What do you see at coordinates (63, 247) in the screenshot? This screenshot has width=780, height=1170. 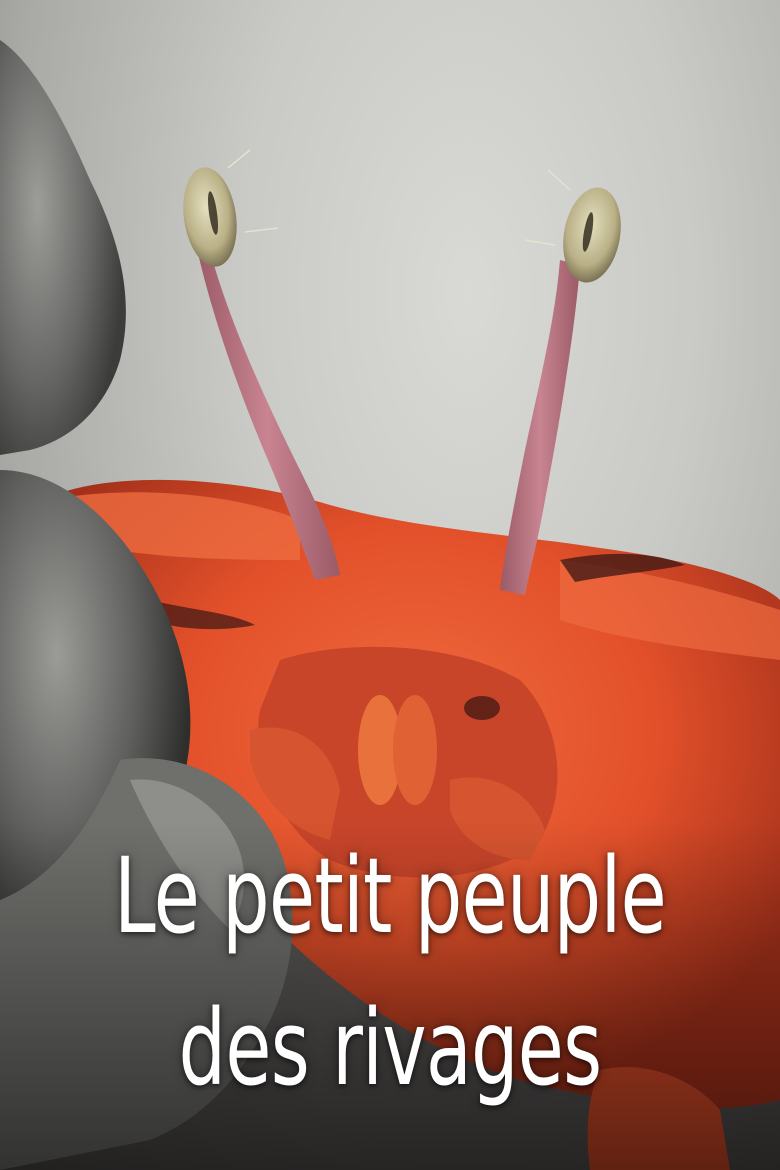 I see `rock-top` at bounding box center [63, 247].